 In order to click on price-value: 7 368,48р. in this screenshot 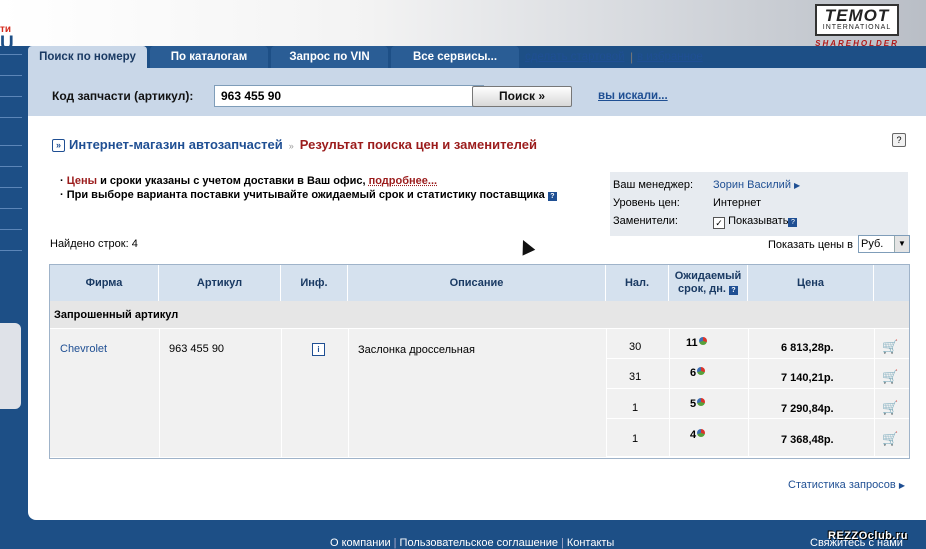, I will do `click(807, 440)`.